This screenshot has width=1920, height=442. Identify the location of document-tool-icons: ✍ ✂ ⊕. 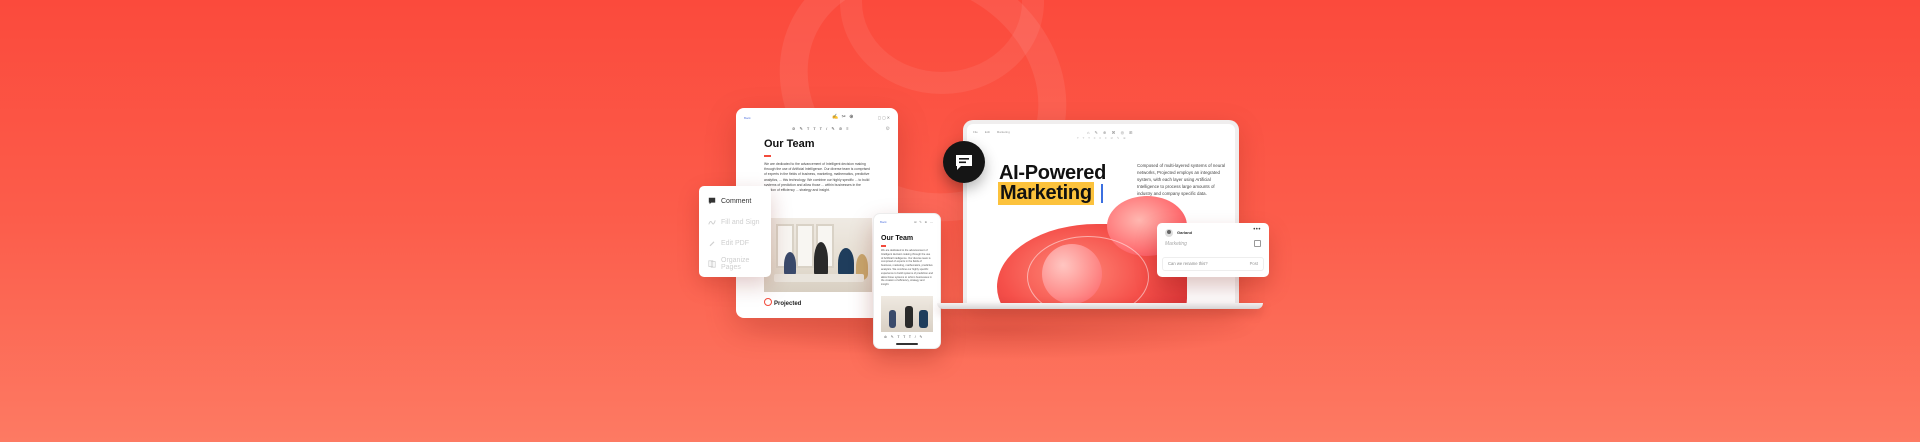
(843, 117).